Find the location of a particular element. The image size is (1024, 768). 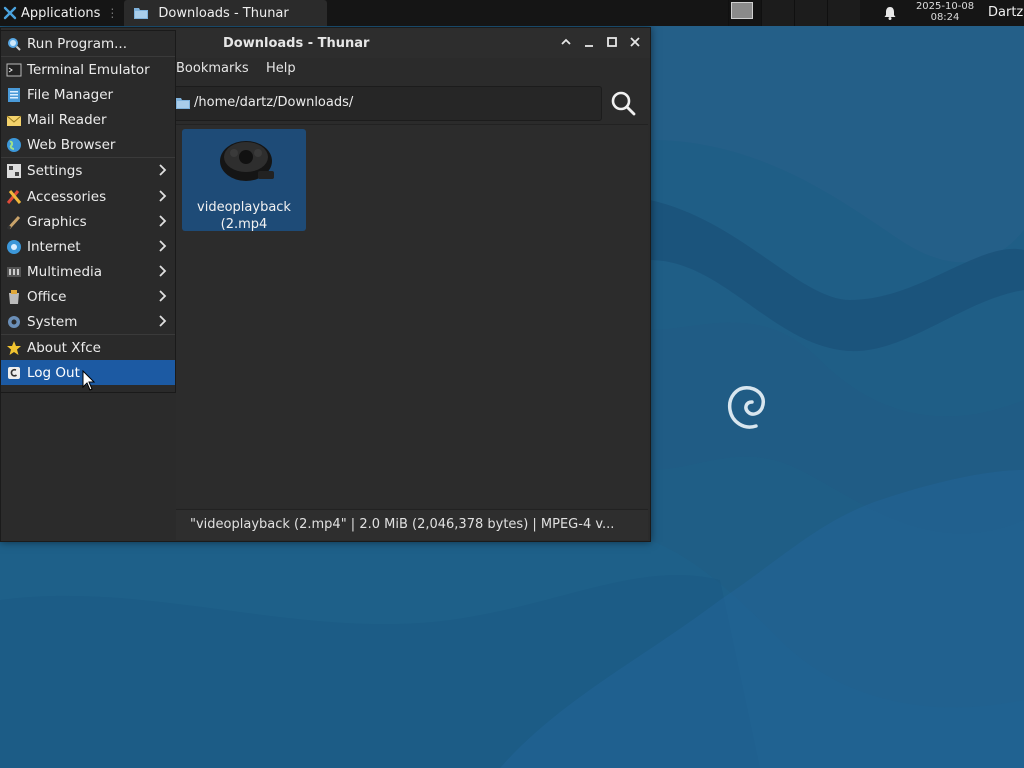

run-icon is located at coordinates (14, 44).